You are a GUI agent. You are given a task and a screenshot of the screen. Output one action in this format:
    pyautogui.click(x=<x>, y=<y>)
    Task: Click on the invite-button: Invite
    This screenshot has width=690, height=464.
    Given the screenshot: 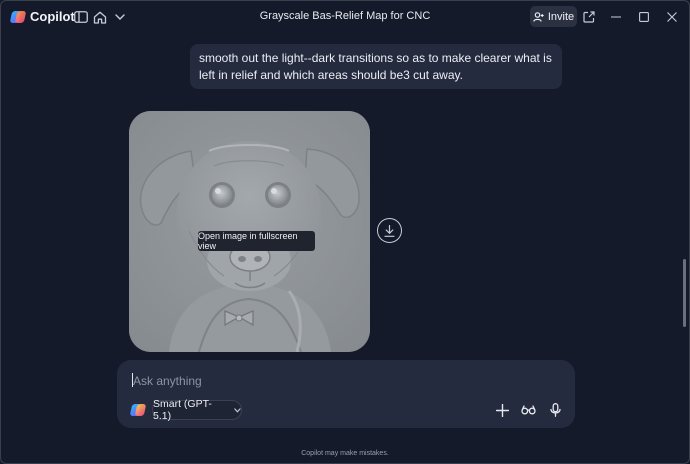 What is the action you would take?
    pyautogui.click(x=553, y=16)
    